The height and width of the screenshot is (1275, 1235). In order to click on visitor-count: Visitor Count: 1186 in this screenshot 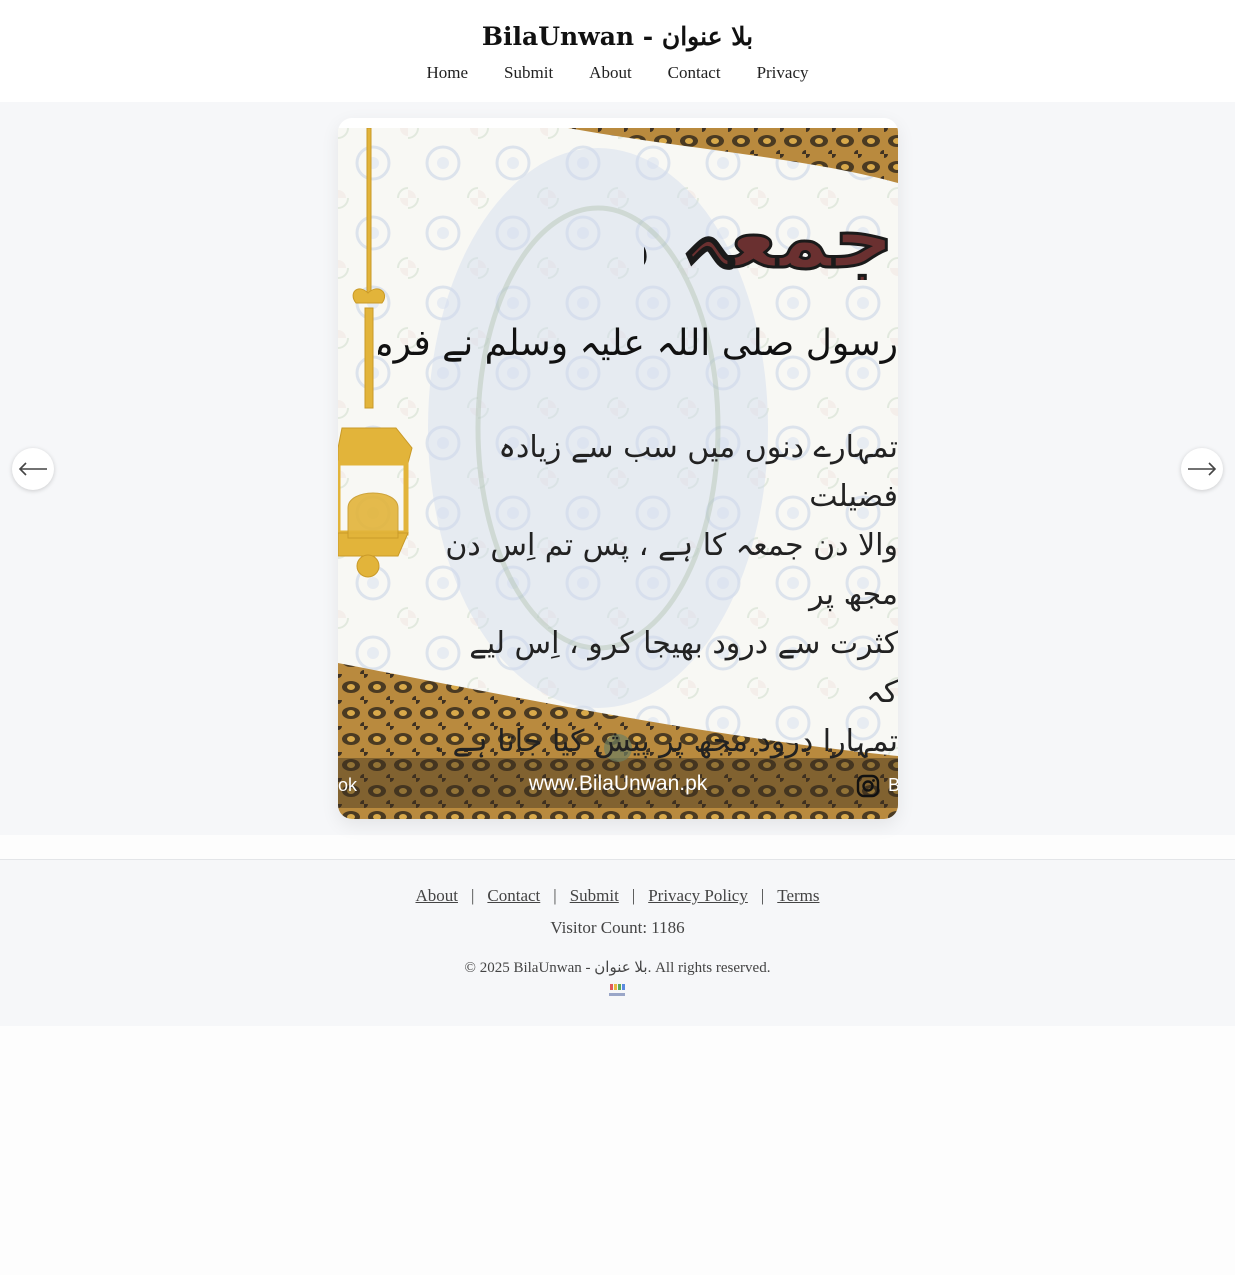, I will do `click(617, 927)`.